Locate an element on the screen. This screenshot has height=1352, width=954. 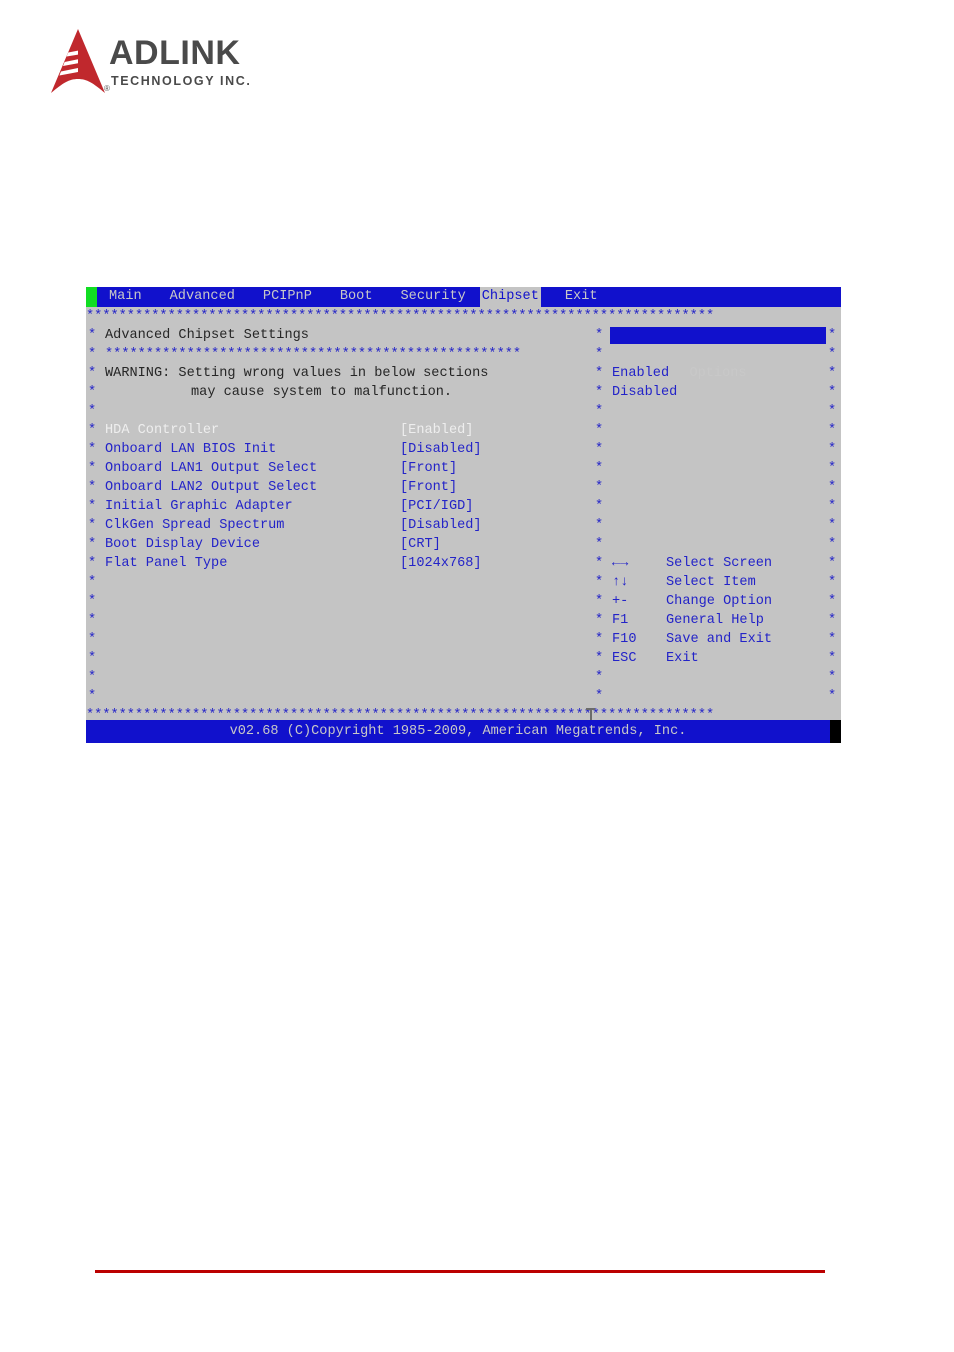
option-item-enabled: Enabled is located at coordinates (640, 373).